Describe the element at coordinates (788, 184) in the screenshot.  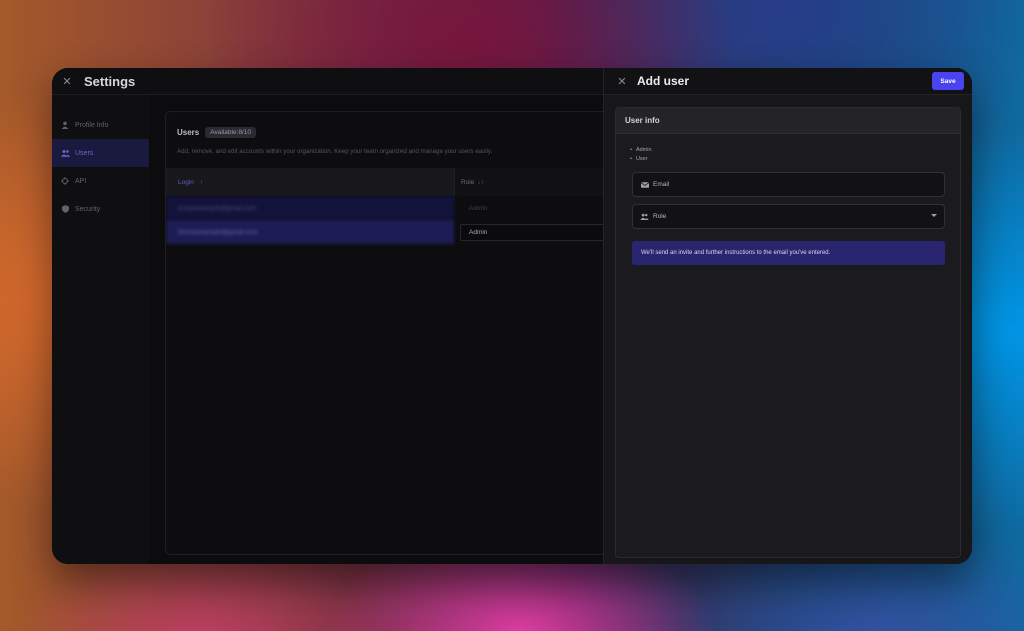
I see `email-field: Email` at that location.